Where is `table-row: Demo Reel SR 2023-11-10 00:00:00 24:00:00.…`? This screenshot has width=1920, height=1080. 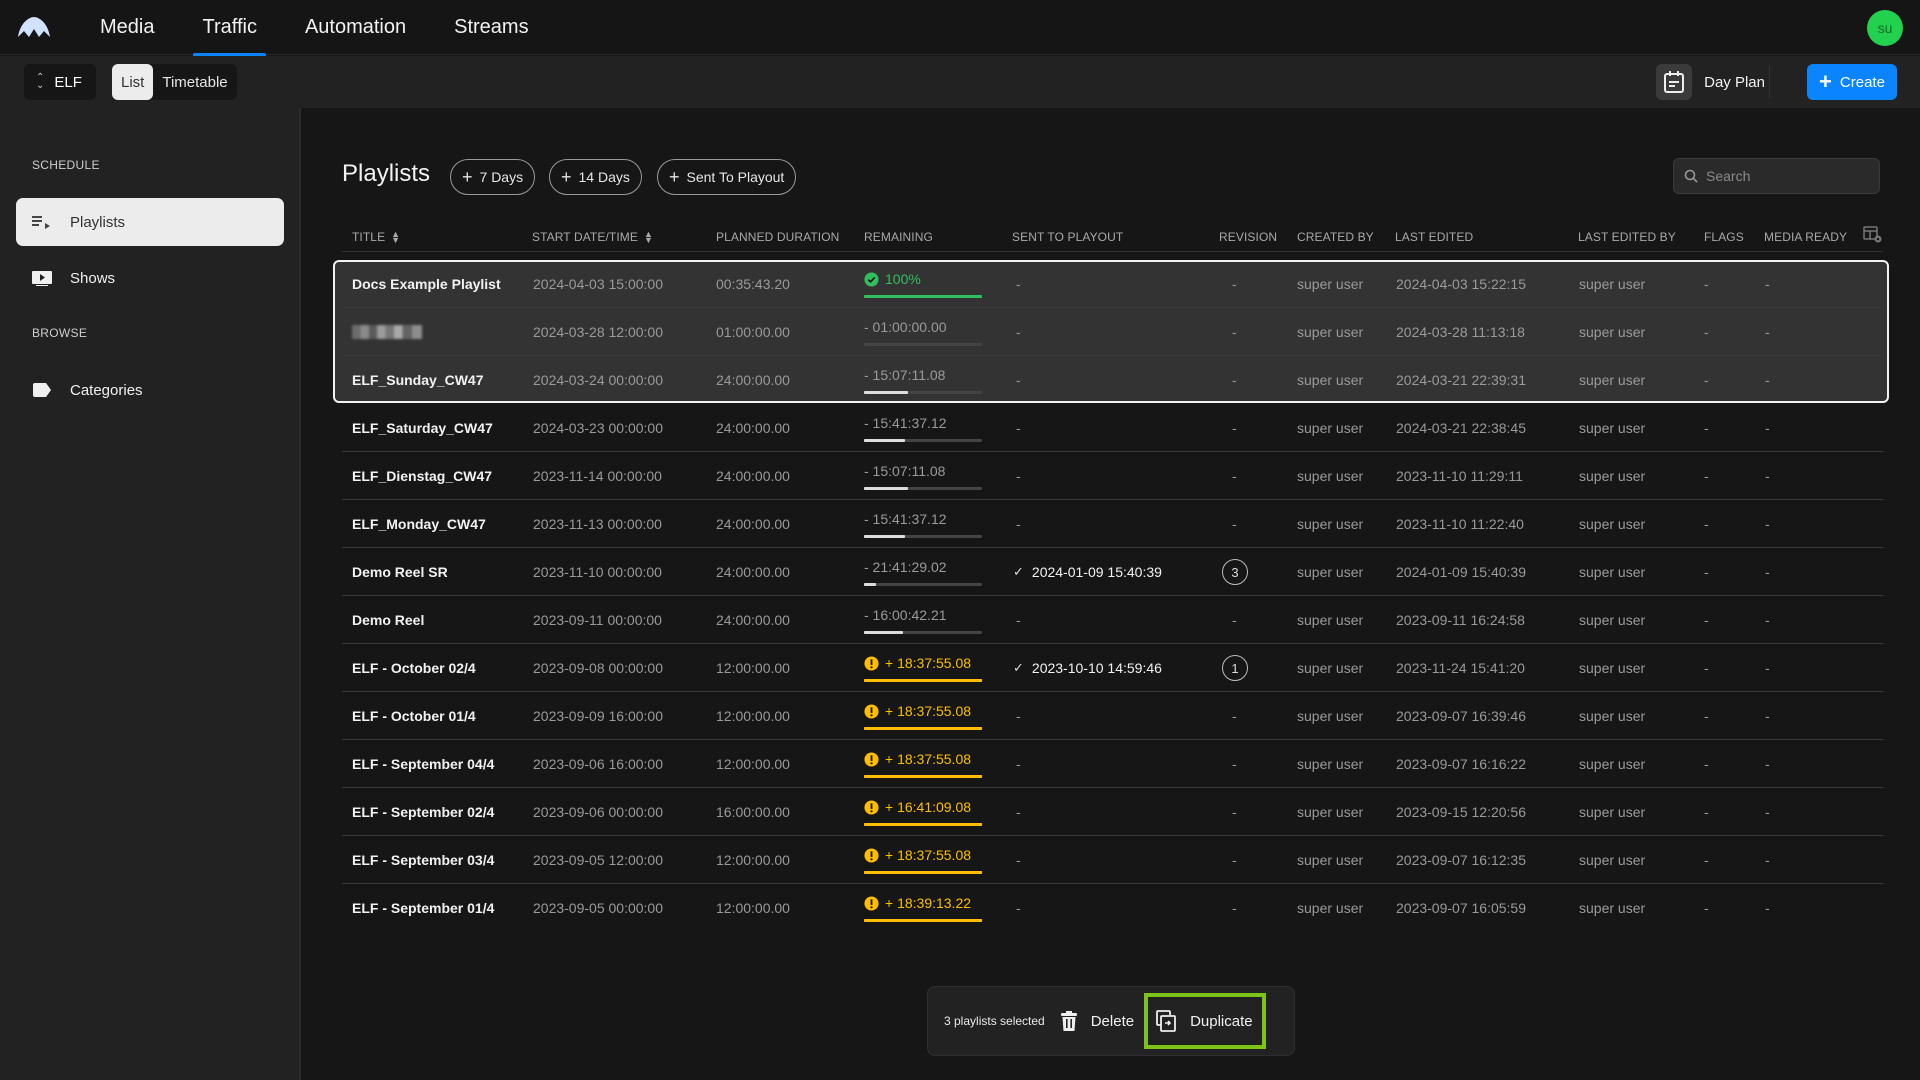
table-row: Demo Reel SR 2023-11-10 00:00:00 24:00:00.… is located at coordinates (1112, 572).